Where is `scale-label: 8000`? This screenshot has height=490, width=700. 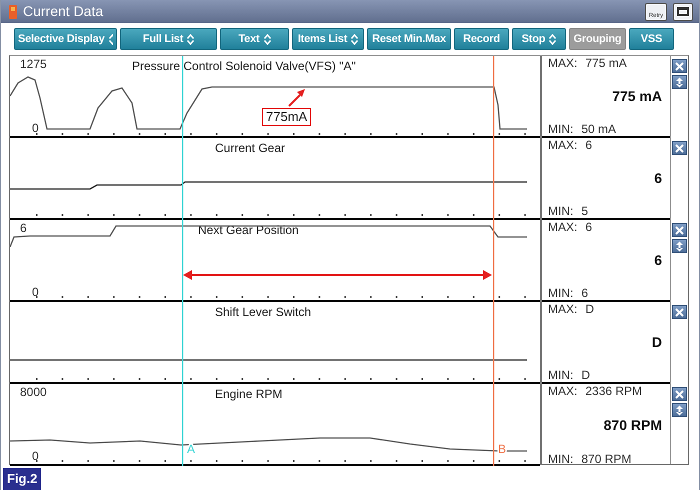
scale-label: 8000 is located at coordinates (33, 392).